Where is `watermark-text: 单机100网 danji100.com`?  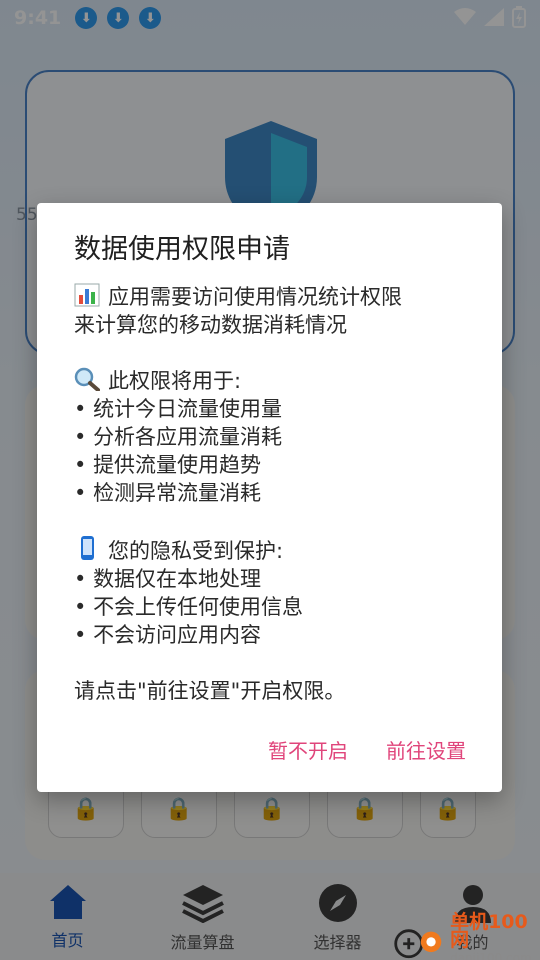 watermark-text: 单机100网 danji100.com is located at coordinates (495, 936).